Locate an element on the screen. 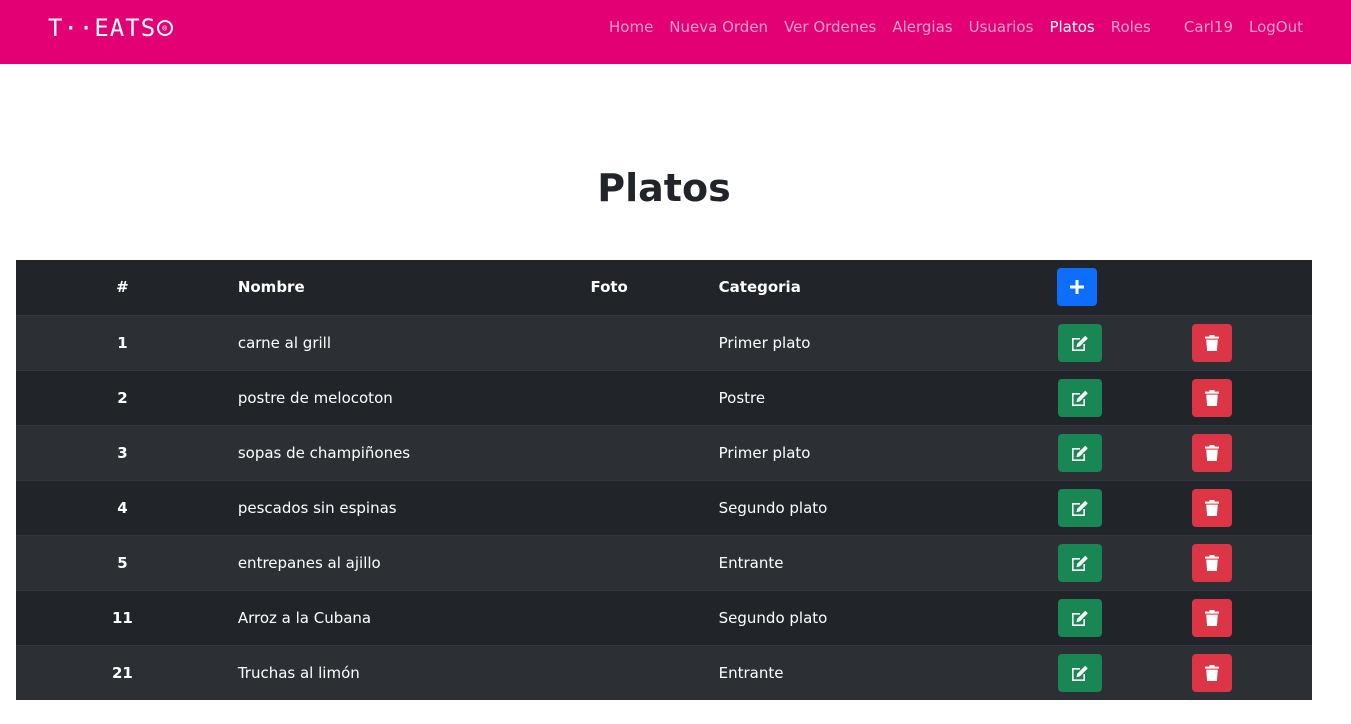 The image size is (1351, 724). row-name: pescados sin espinas is located at coordinates (390, 507).